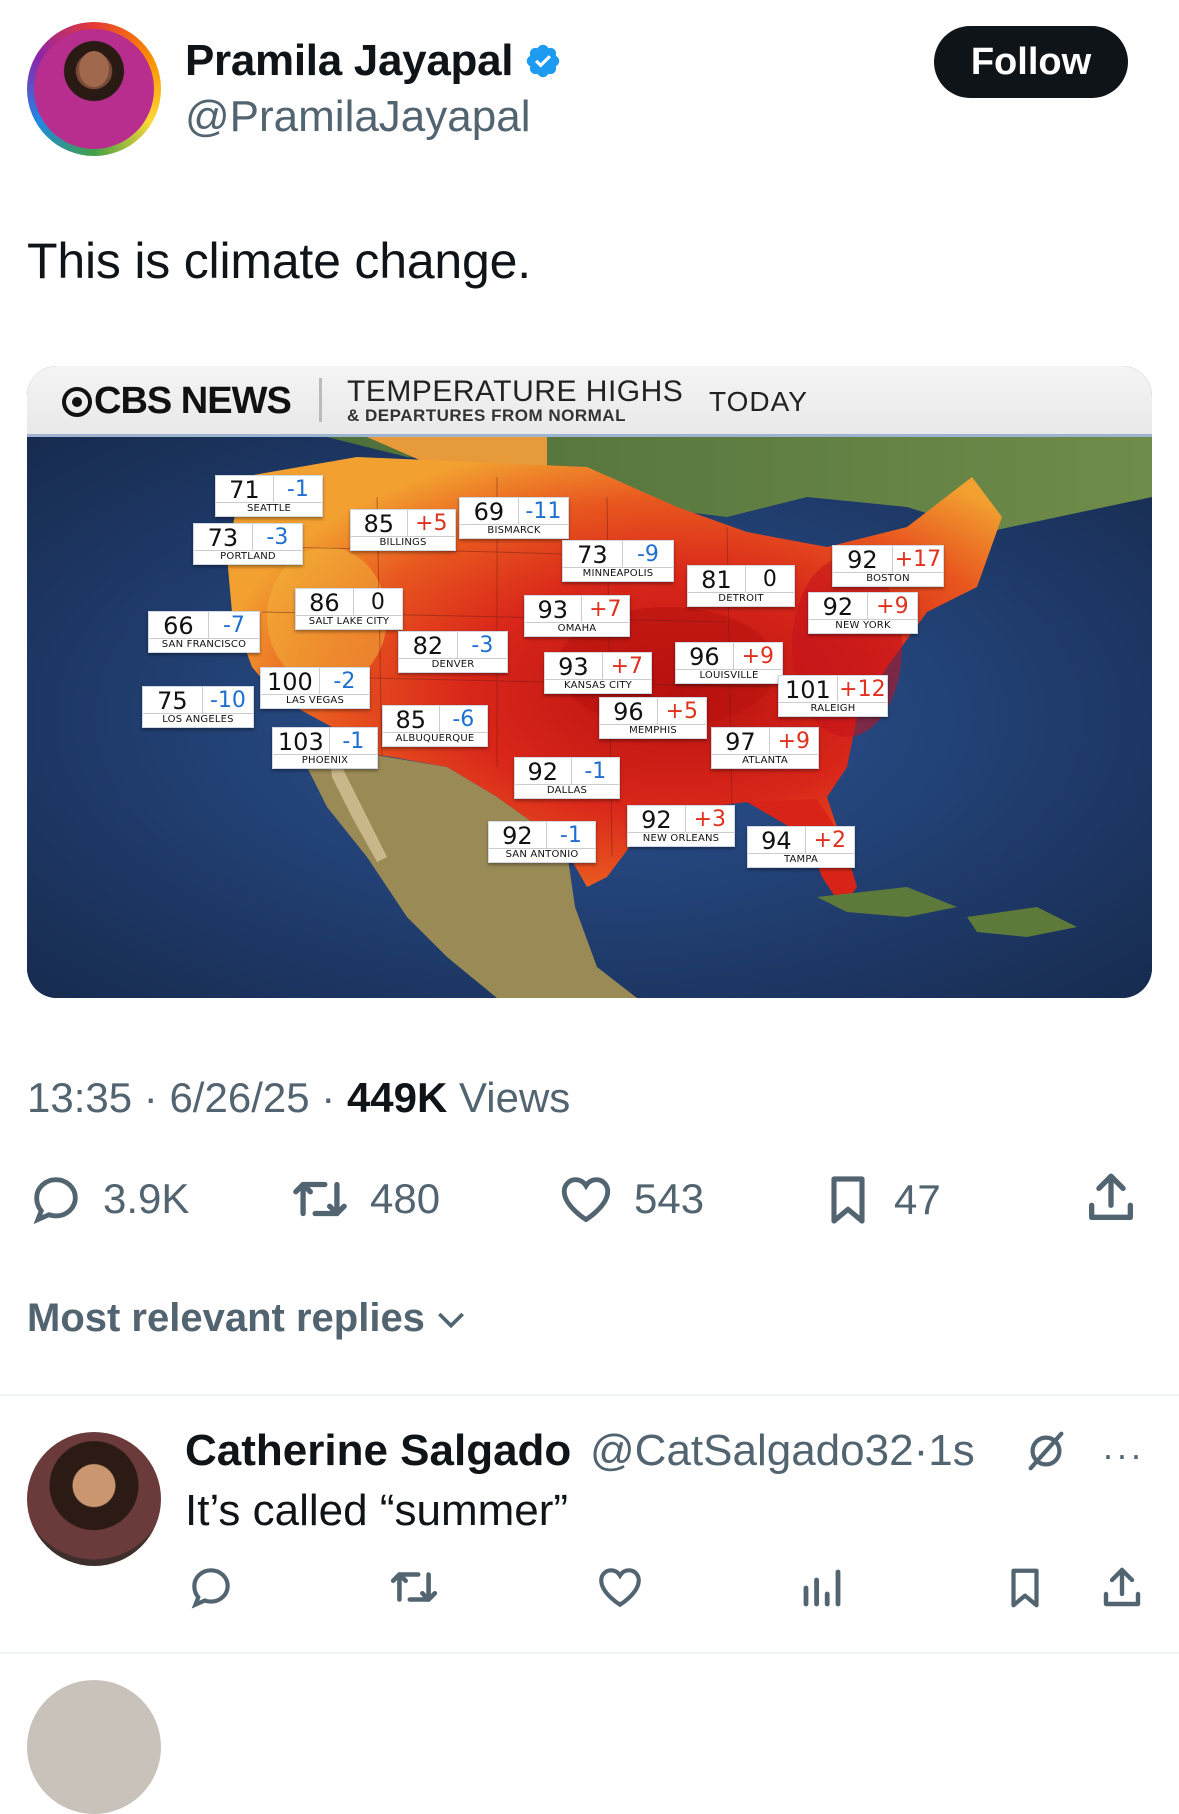  I want to click on brand-label: CBS NEWS, so click(193, 401).